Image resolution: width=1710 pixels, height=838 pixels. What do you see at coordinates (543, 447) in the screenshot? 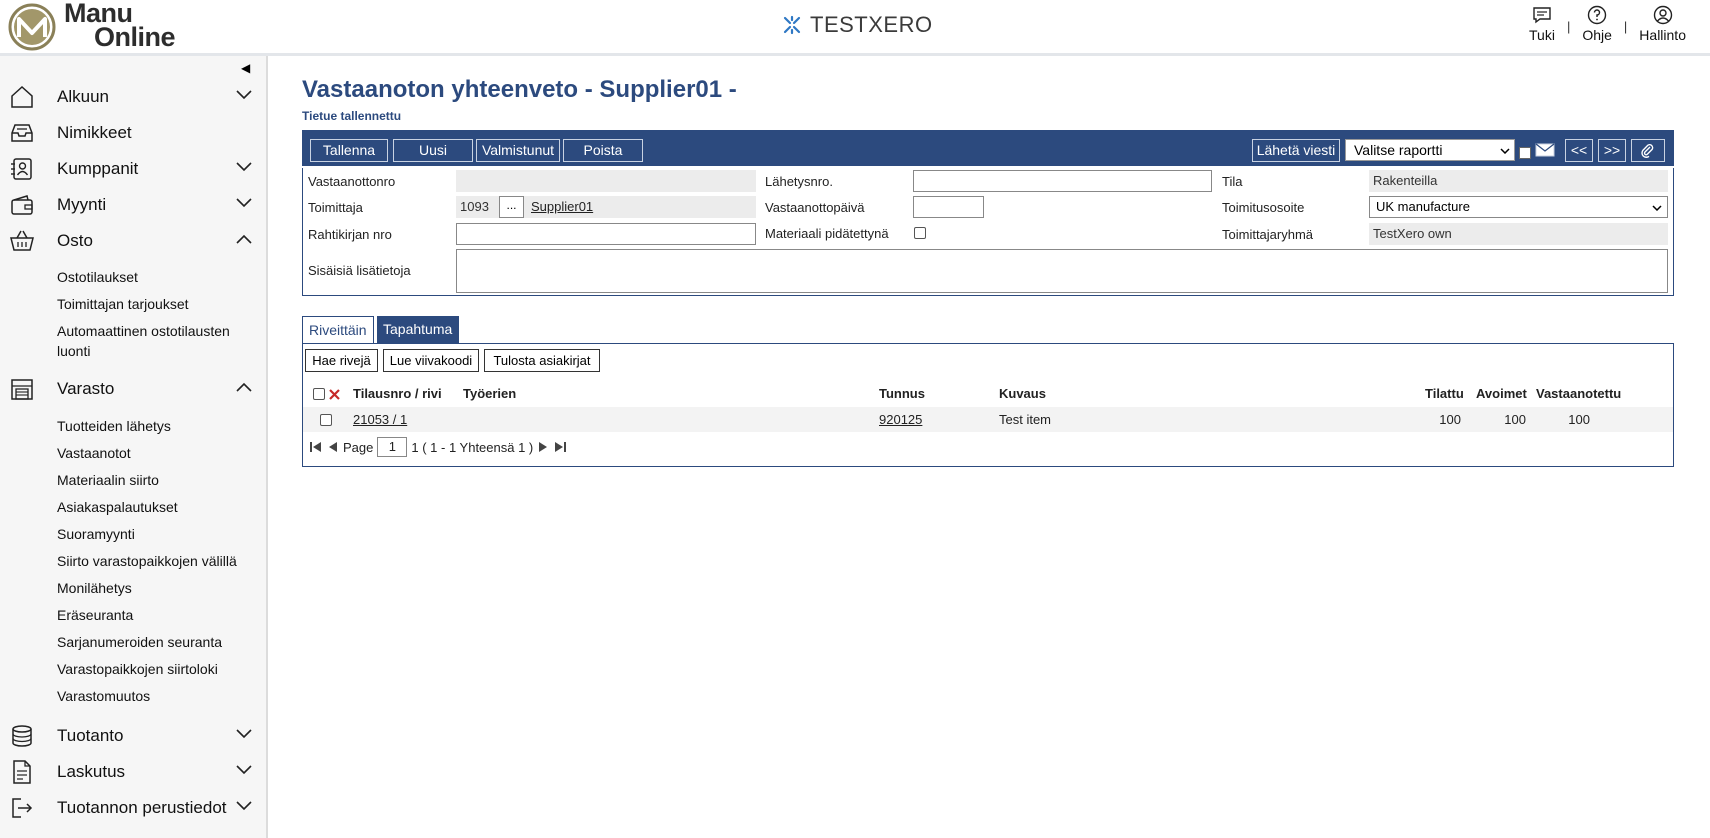
I see `next-page-icon` at bounding box center [543, 447].